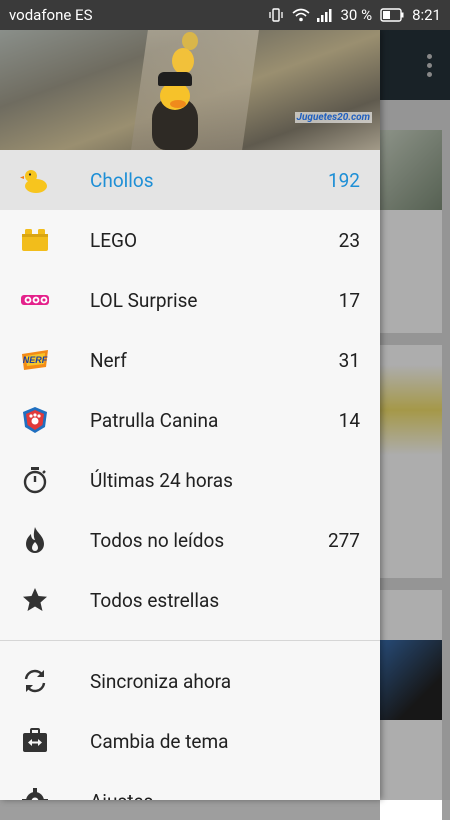 Image resolution: width=450 pixels, height=820 pixels. I want to click on flame-icon, so click(35, 540).